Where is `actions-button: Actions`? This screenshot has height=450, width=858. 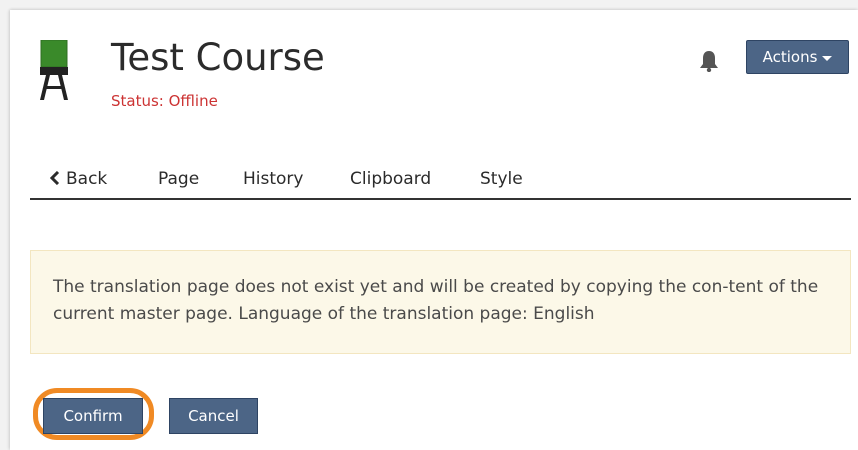
actions-button: Actions is located at coordinates (797, 57).